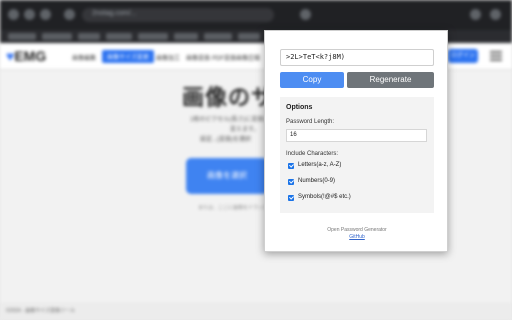  Describe the element at coordinates (357, 57) in the screenshot. I see `password-output: >2L>TeT<k?j8M)` at that location.